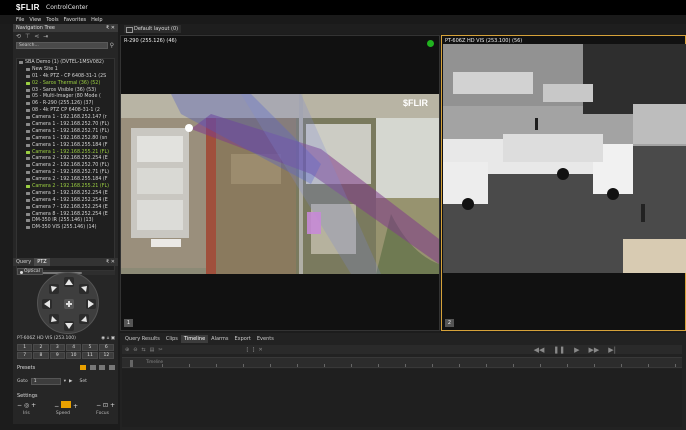 The height and width of the screenshot is (430, 686). I want to click on speed-plus-button: +, so click(75, 406).